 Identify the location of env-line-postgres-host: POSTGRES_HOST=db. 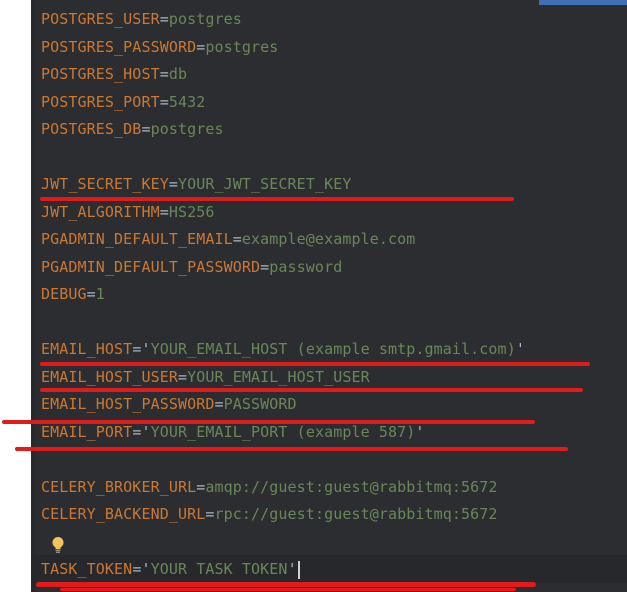
(114, 74).